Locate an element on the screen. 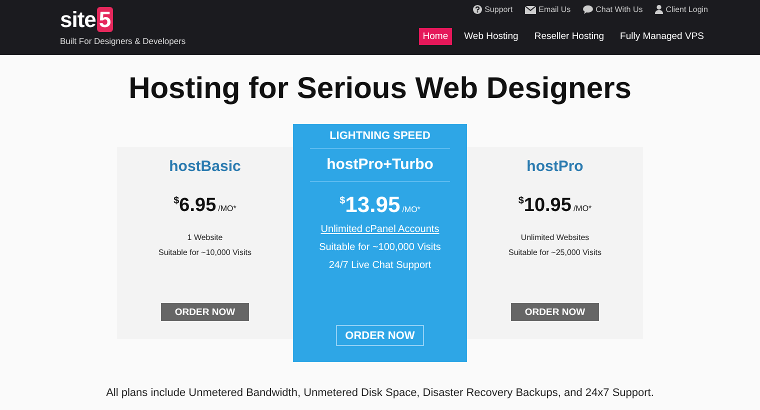 Image resolution: width=760 pixels, height=410 pixels. feature-text: Unlimited Websites is located at coordinates (555, 237).